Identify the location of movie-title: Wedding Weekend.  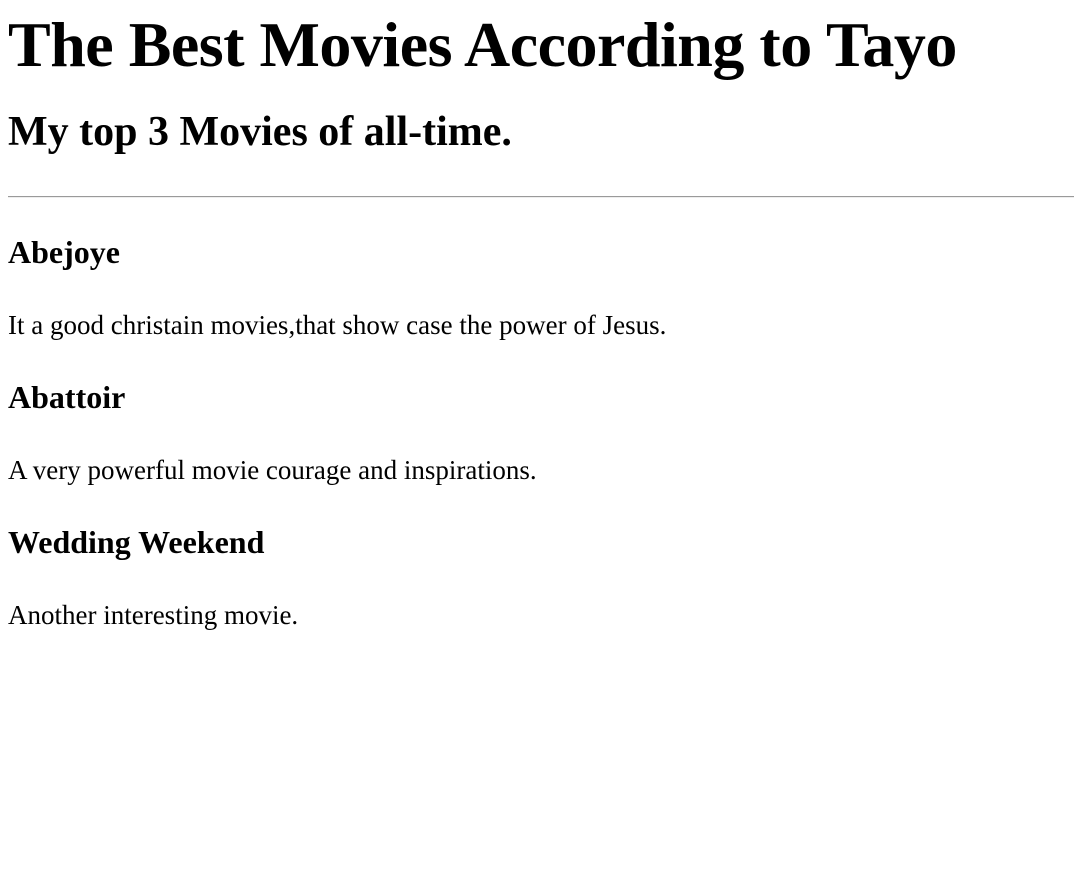
(136, 542).